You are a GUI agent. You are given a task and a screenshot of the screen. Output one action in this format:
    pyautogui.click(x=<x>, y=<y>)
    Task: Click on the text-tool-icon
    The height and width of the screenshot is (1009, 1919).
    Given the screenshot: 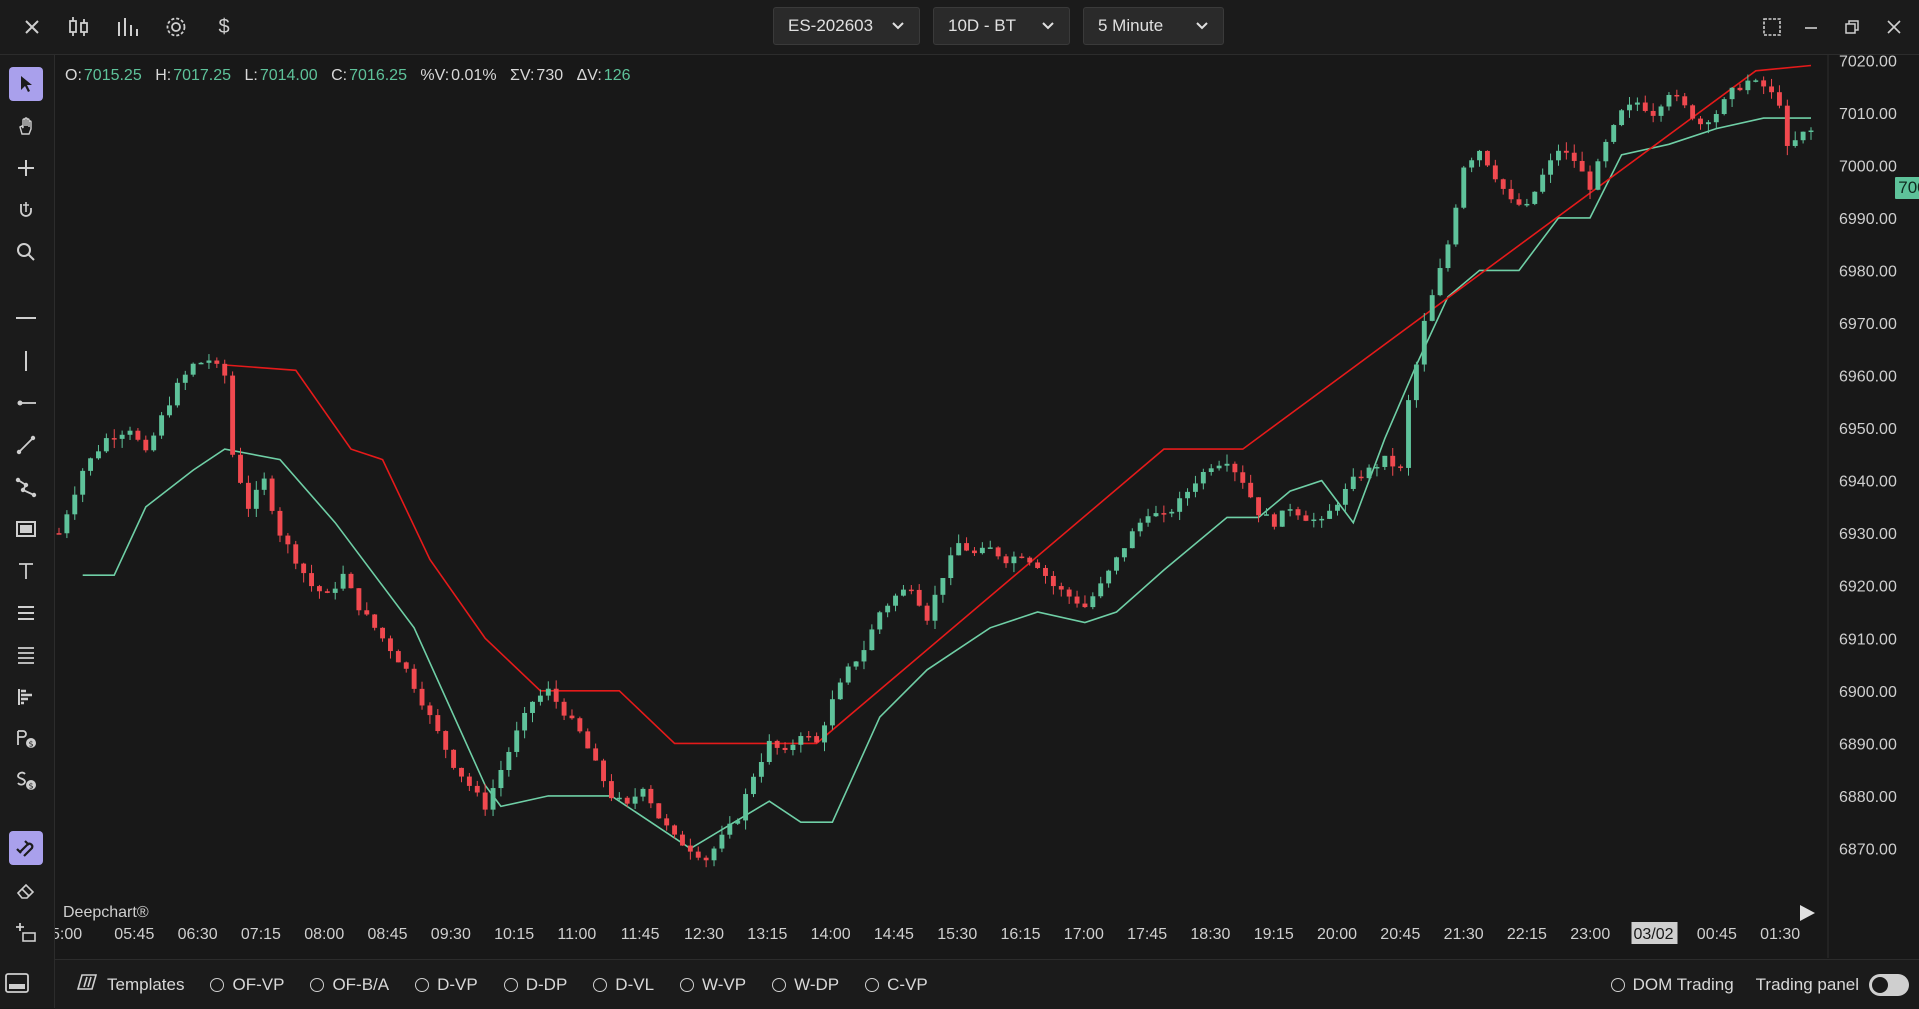 What is the action you would take?
    pyautogui.click(x=26, y=571)
    